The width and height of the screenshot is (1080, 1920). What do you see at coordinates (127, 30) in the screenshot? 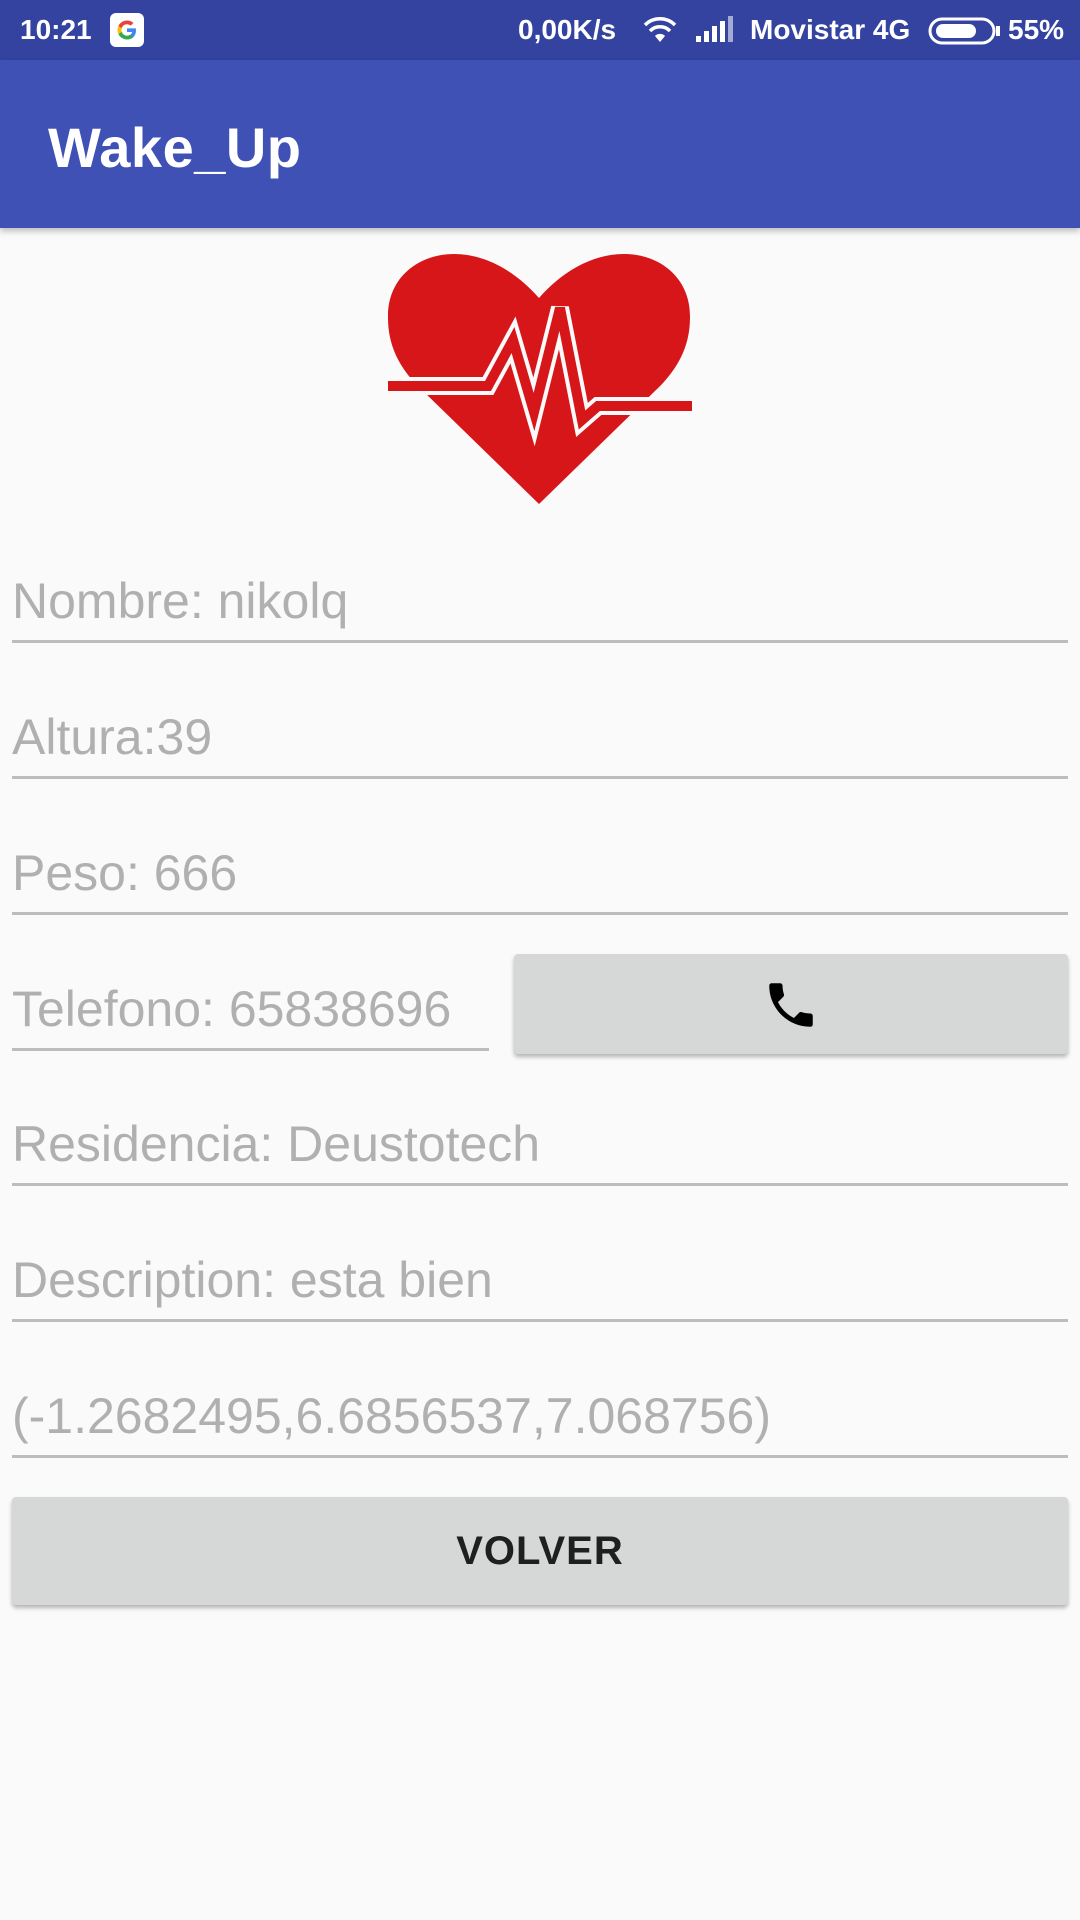
I see `google-icon` at bounding box center [127, 30].